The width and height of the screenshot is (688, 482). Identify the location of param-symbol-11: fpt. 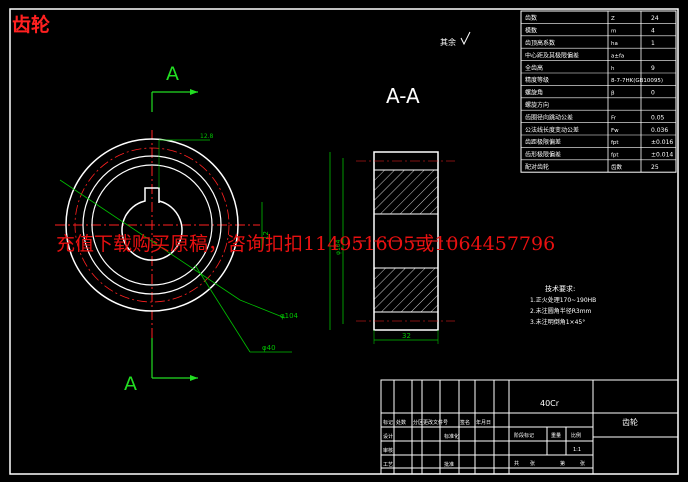
(615, 156).